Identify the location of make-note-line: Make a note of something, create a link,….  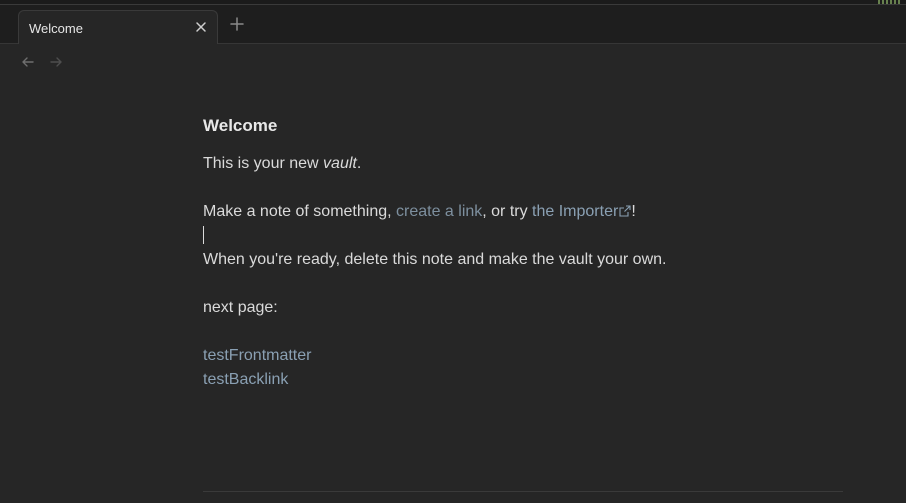
(523, 212).